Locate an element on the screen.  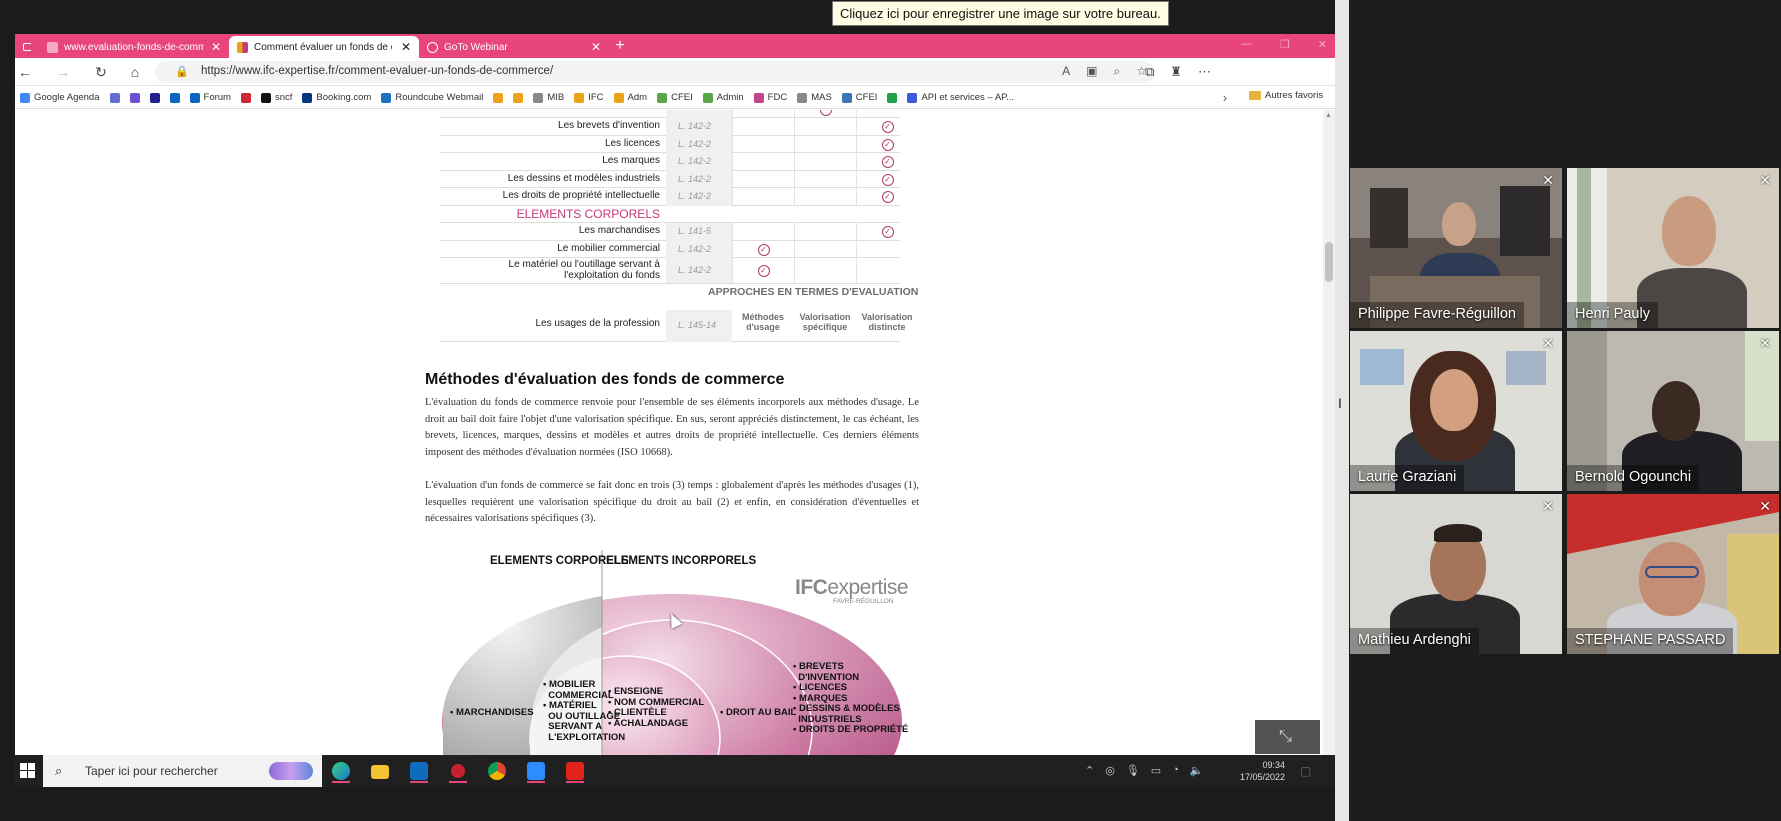
home-icon: ⌂ is located at coordinates (135, 72).